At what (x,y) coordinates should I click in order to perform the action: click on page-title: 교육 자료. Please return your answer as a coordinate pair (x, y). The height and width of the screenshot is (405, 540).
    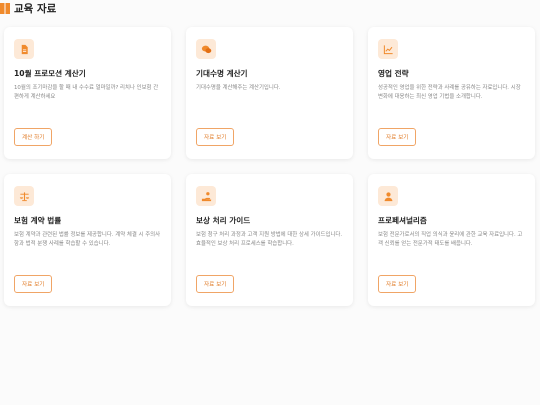
    Looking at the image, I should click on (35, 8).